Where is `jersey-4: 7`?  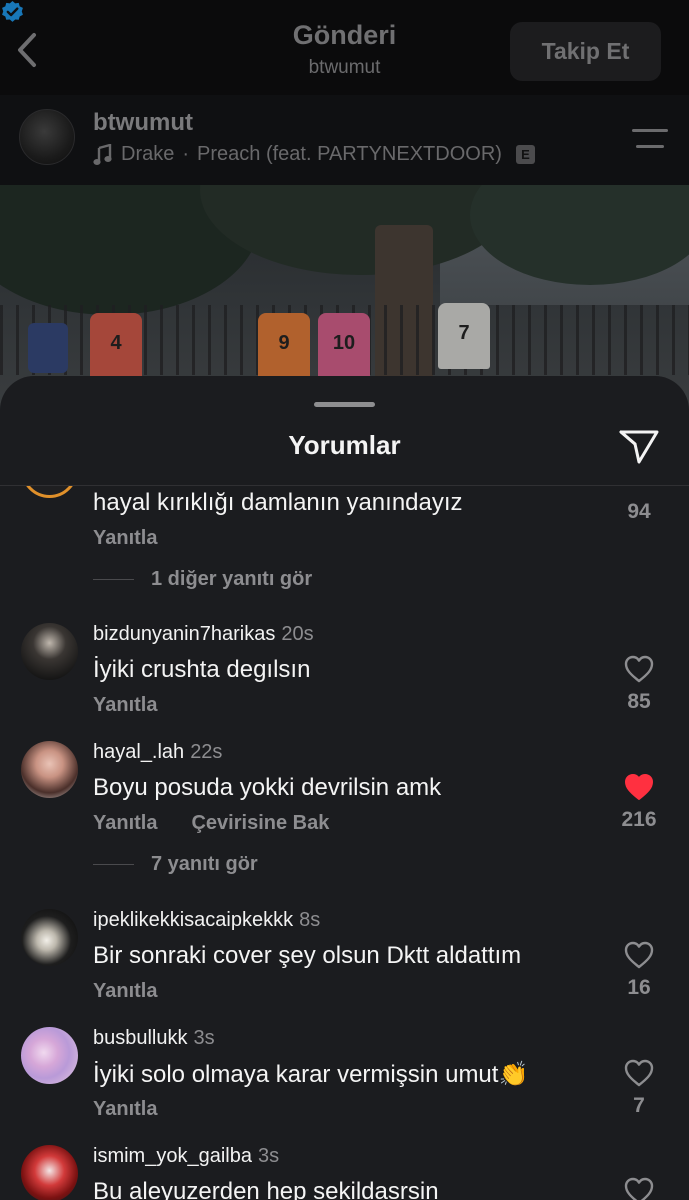 jersey-4: 7 is located at coordinates (464, 336).